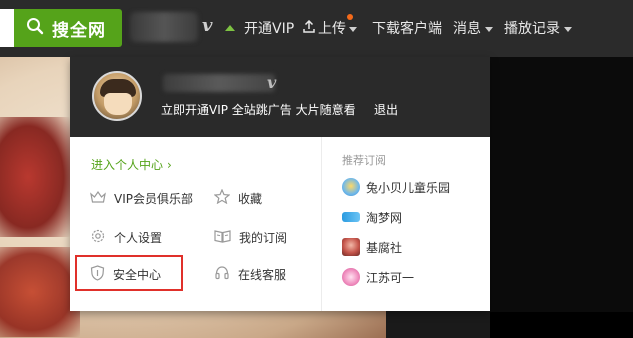 This screenshot has width=633, height=338. I want to click on nav-open-vip: 开通VIP, so click(269, 28).